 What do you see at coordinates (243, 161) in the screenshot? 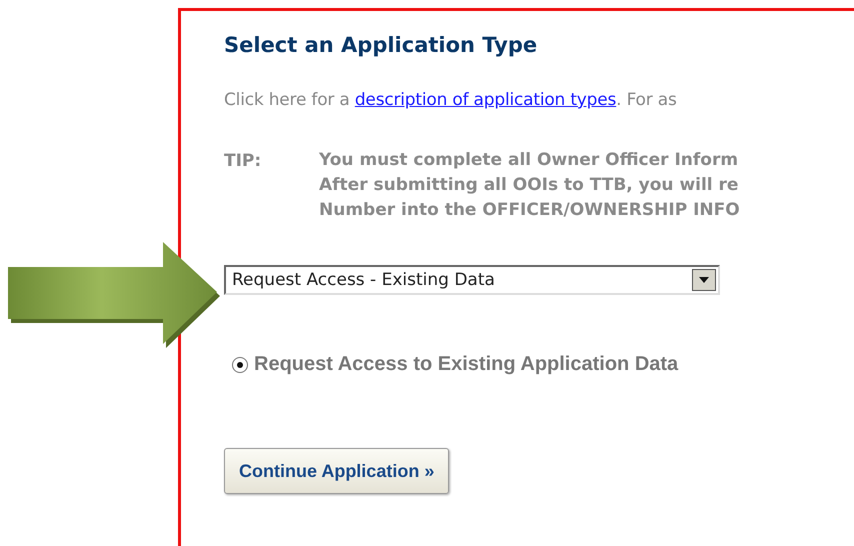
I see `tip-label: TIP:` at bounding box center [243, 161].